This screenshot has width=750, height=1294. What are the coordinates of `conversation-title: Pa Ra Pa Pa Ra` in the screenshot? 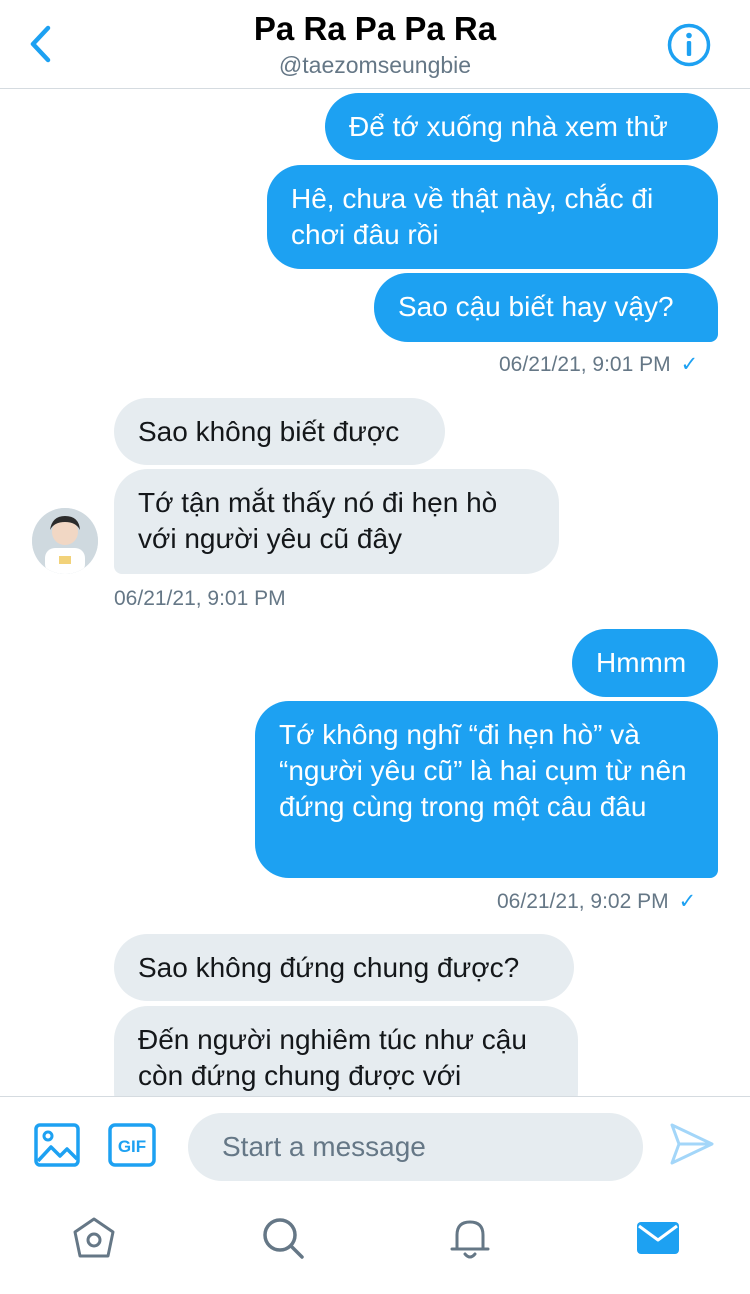 It's located at (375, 29).